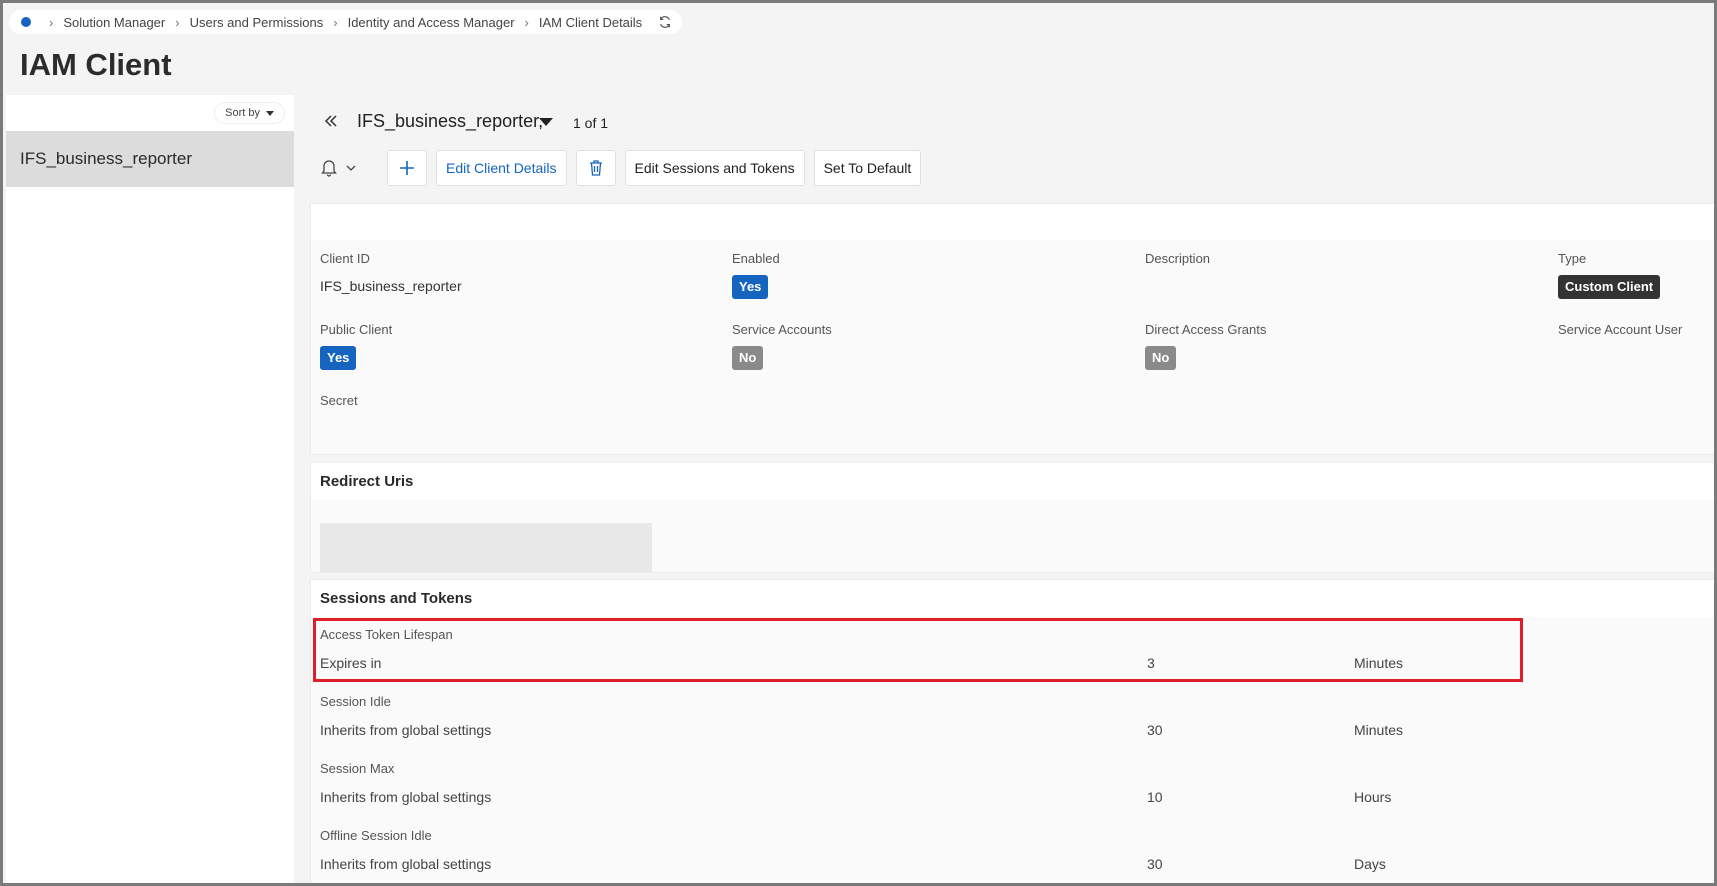  I want to click on notifications-button, so click(346, 168).